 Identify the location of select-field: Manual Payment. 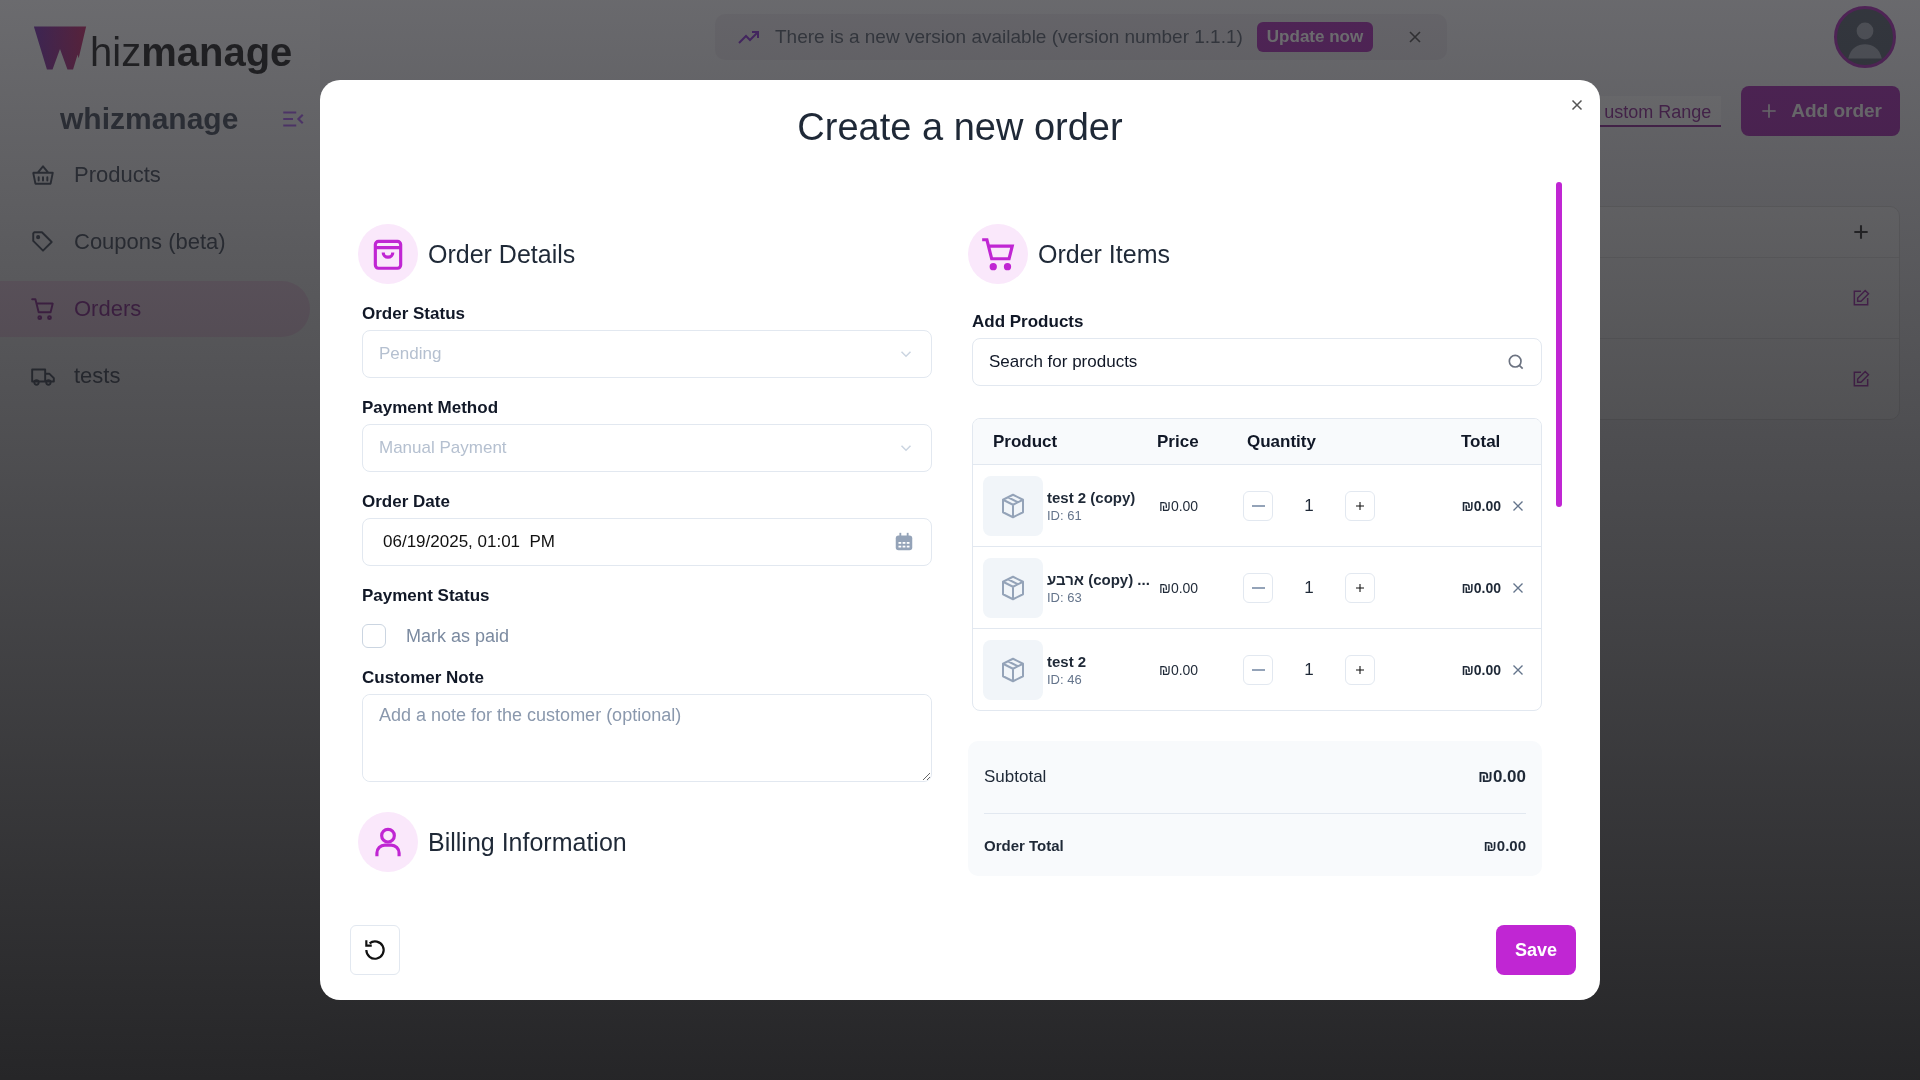
(647, 448).